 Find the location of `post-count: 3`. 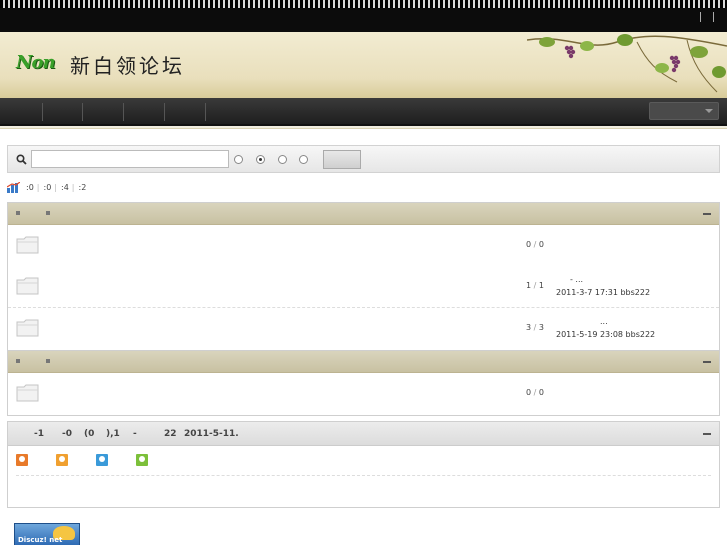

post-count: 3 is located at coordinates (541, 327).